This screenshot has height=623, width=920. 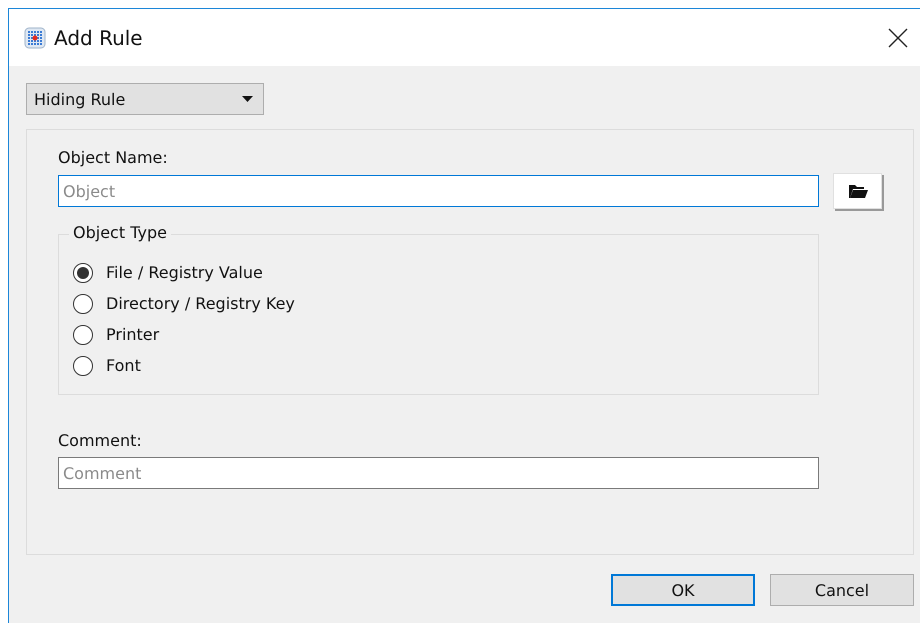 What do you see at coordinates (35, 37) in the screenshot?
I see `grid-icon` at bounding box center [35, 37].